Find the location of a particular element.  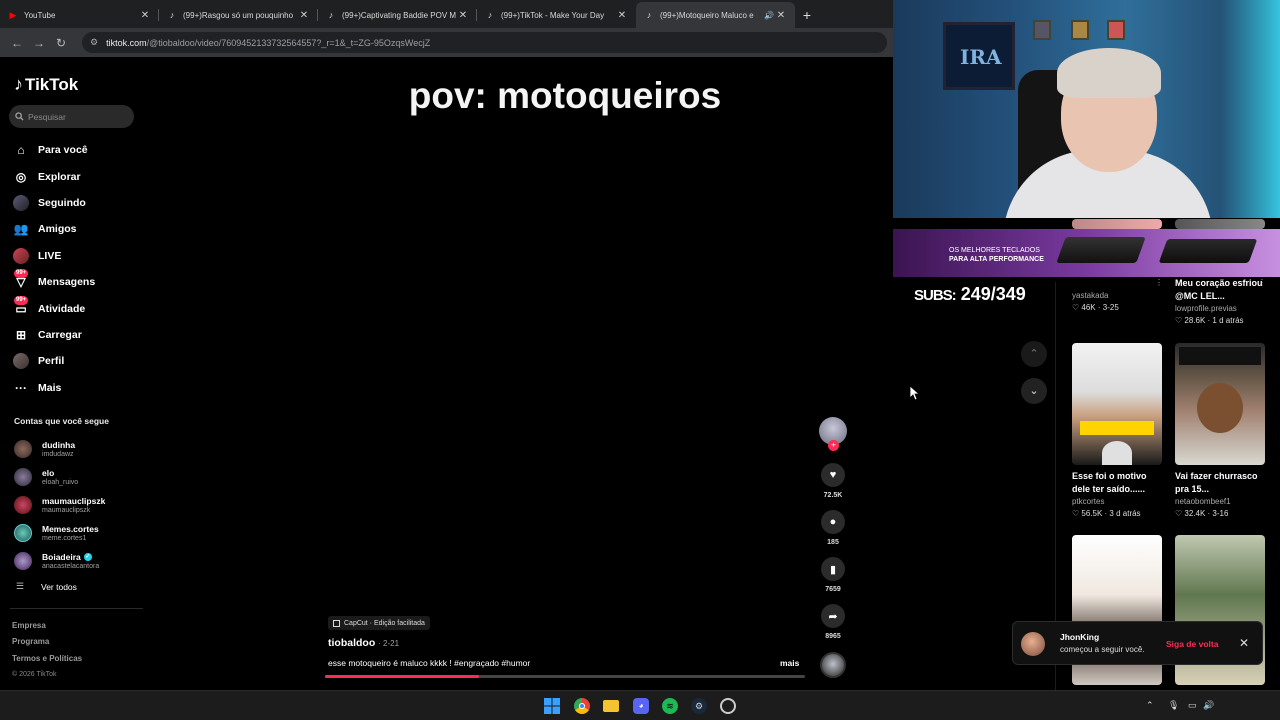

messages-icon: ▽ 99+ is located at coordinates (21, 279).